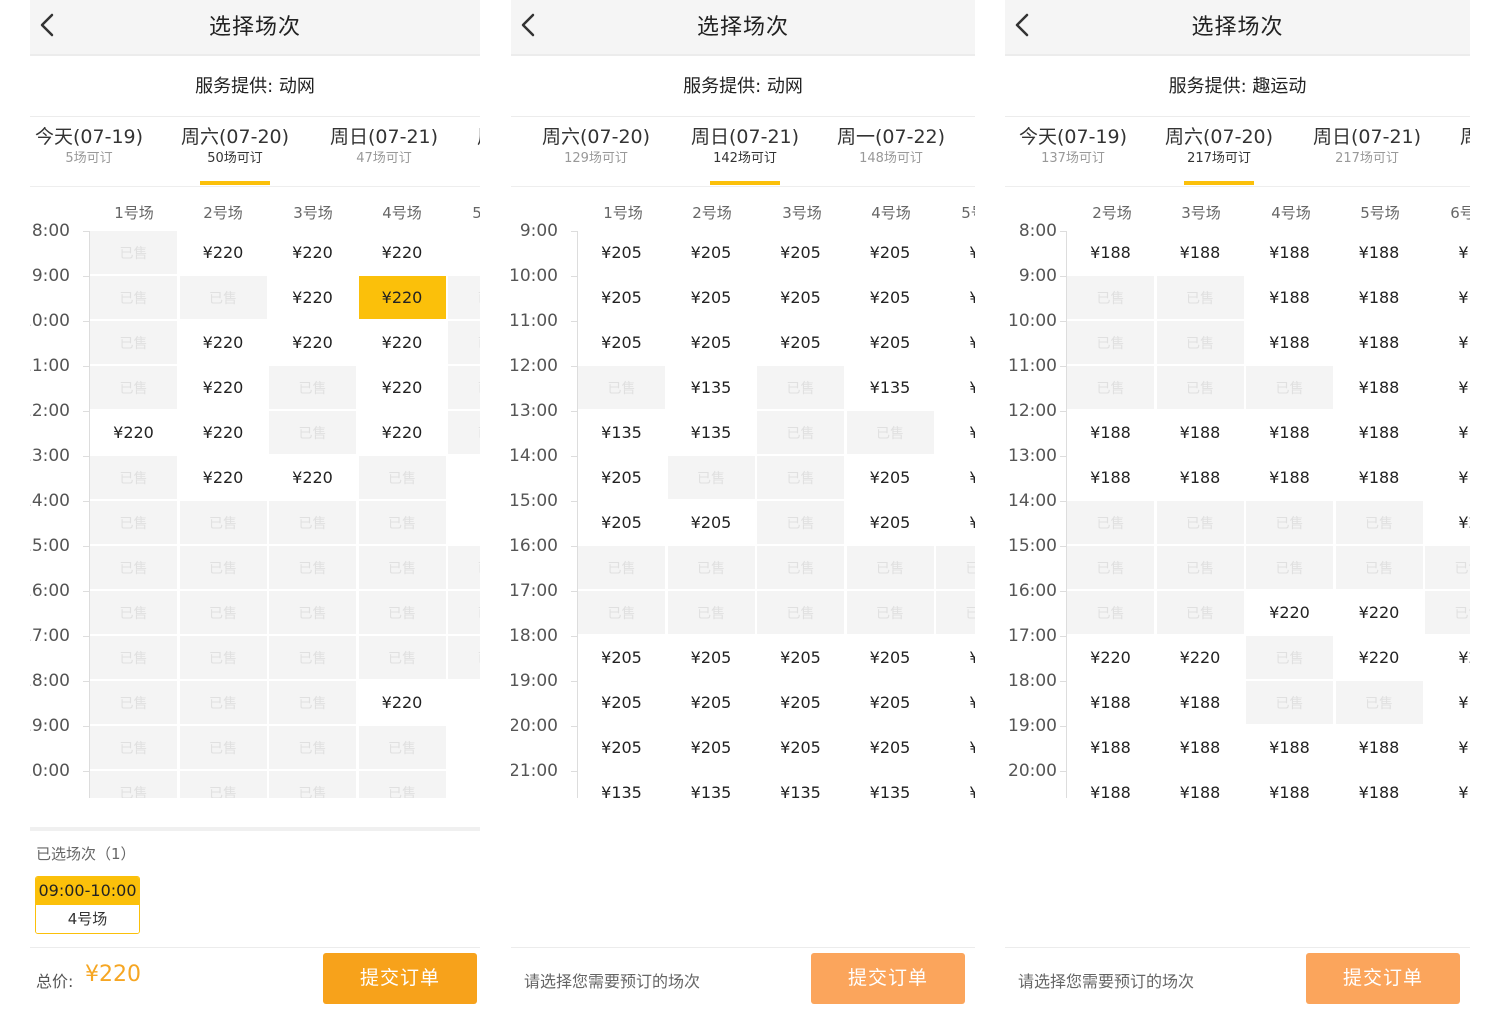 The image size is (1500, 1036). What do you see at coordinates (400, 152) in the screenshot?
I see `date-tab: 周日(07-21) 47场可订` at bounding box center [400, 152].